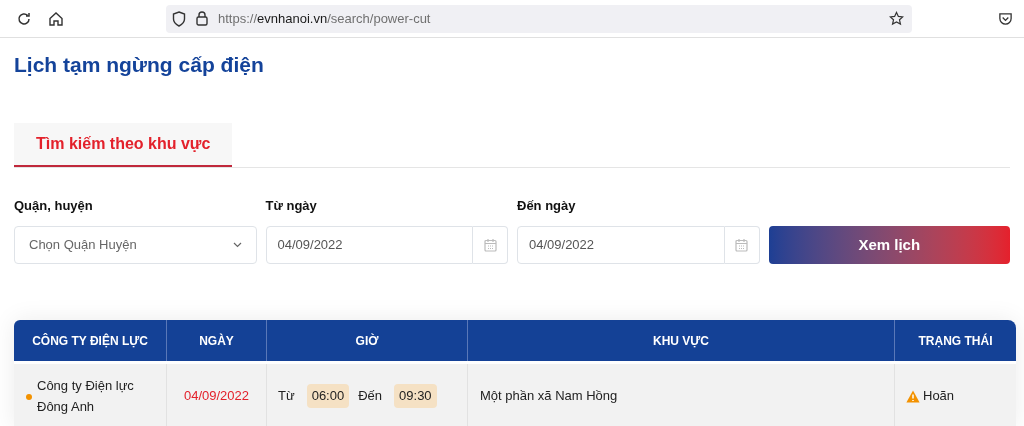 The height and width of the screenshot is (426, 1024). Describe the element at coordinates (56, 18) in the screenshot. I see `home-icon` at that location.